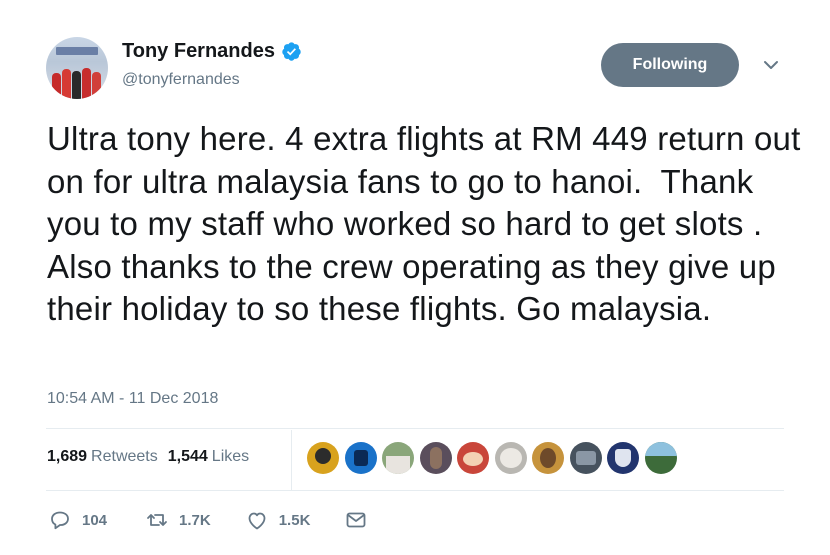  What do you see at coordinates (77, 51) in the screenshot?
I see `avatar-banner-shape` at bounding box center [77, 51].